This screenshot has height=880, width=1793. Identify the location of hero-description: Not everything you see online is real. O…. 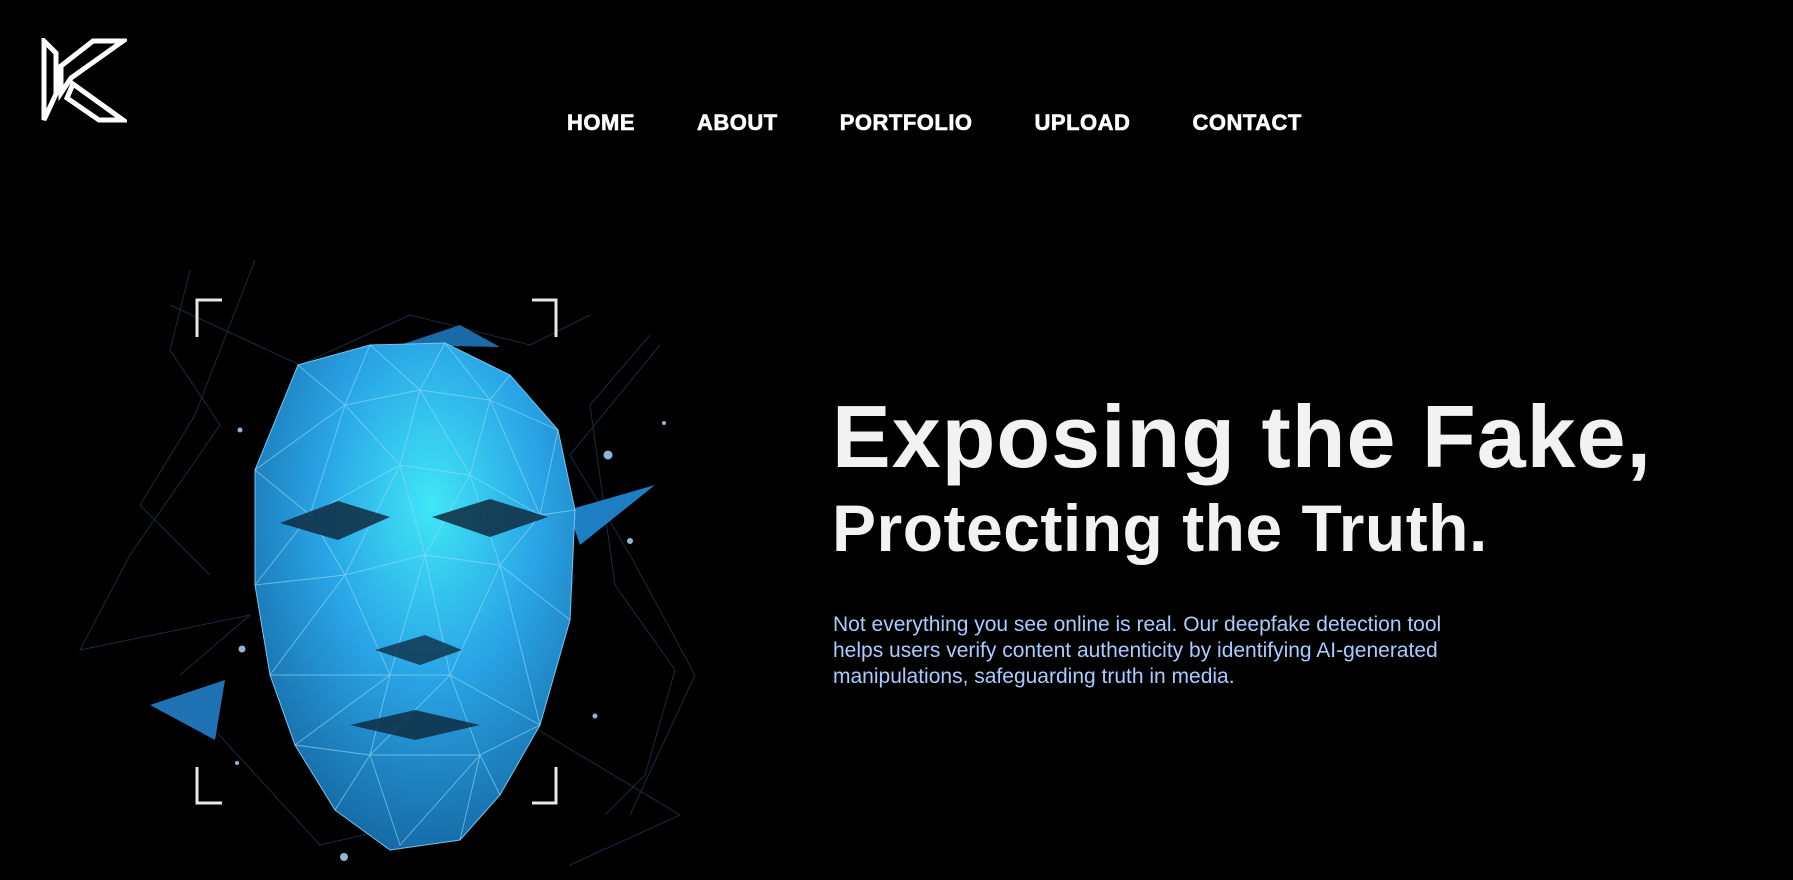
(1137, 650).